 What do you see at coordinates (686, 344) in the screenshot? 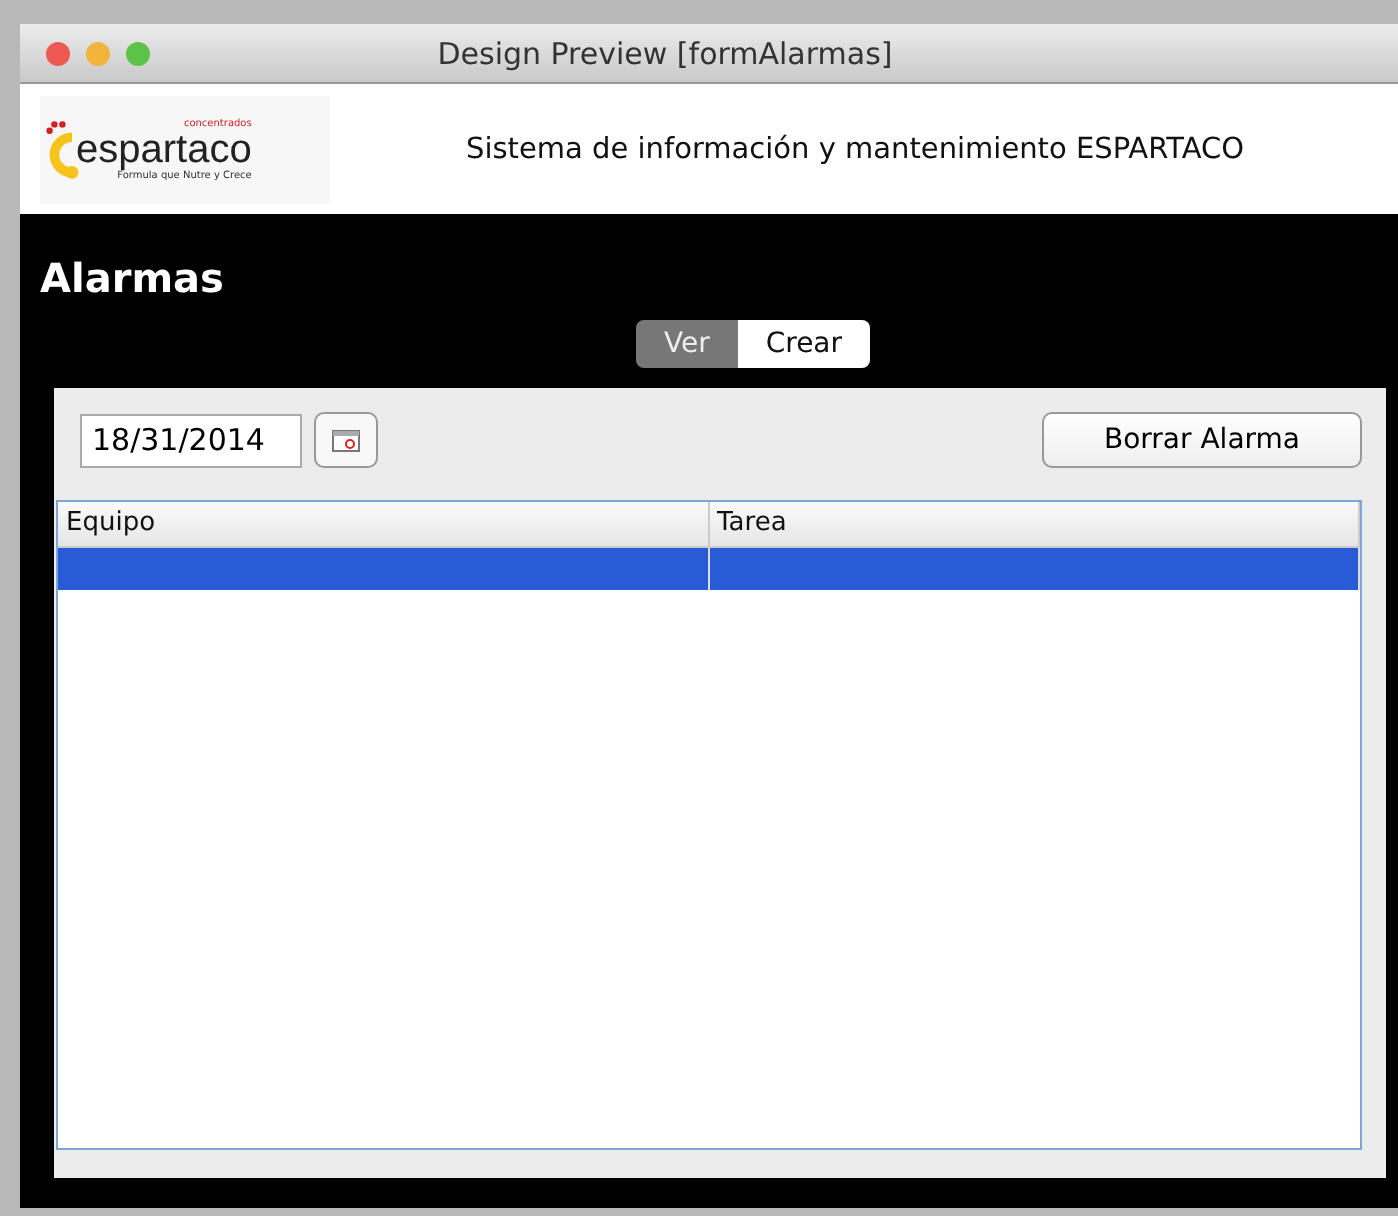
I see `view-toggle-segment: Ver` at bounding box center [686, 344].